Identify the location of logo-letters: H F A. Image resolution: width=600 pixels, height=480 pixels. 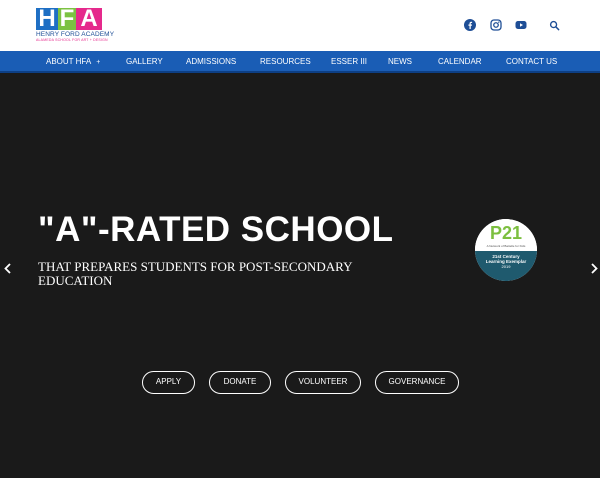
(71, 18).